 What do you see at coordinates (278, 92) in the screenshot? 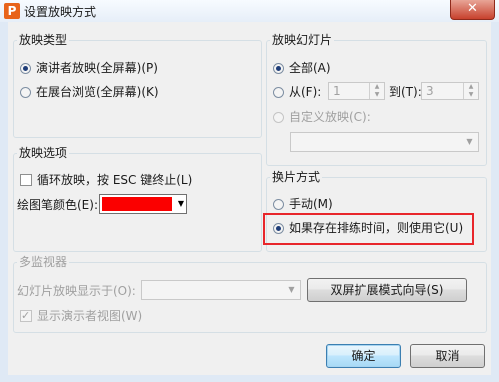
I see `radio-from-indicator` at bounding box center [278, 92].